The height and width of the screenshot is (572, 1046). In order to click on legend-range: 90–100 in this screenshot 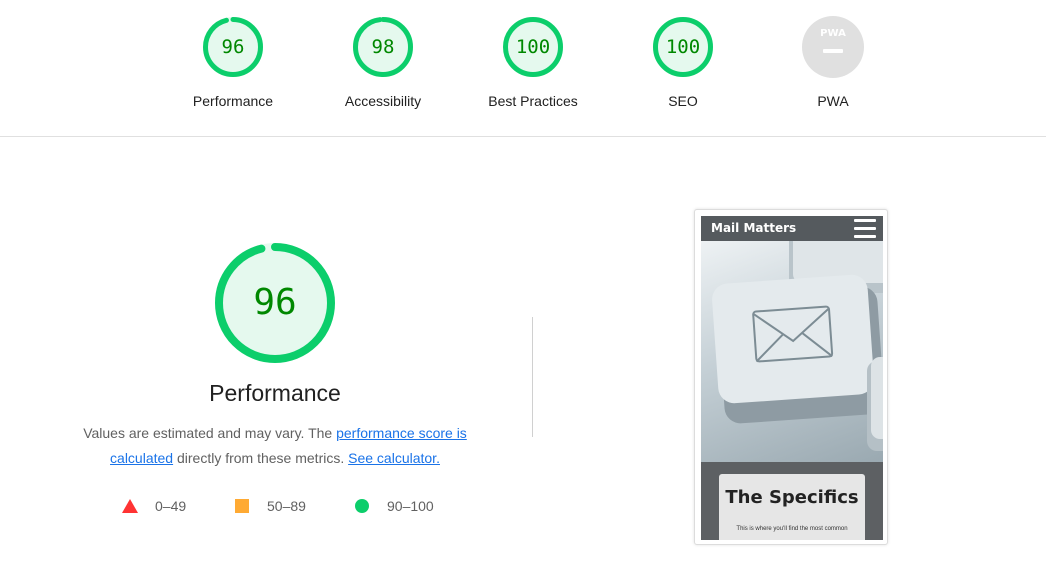, I will do `click(410, 506)`.